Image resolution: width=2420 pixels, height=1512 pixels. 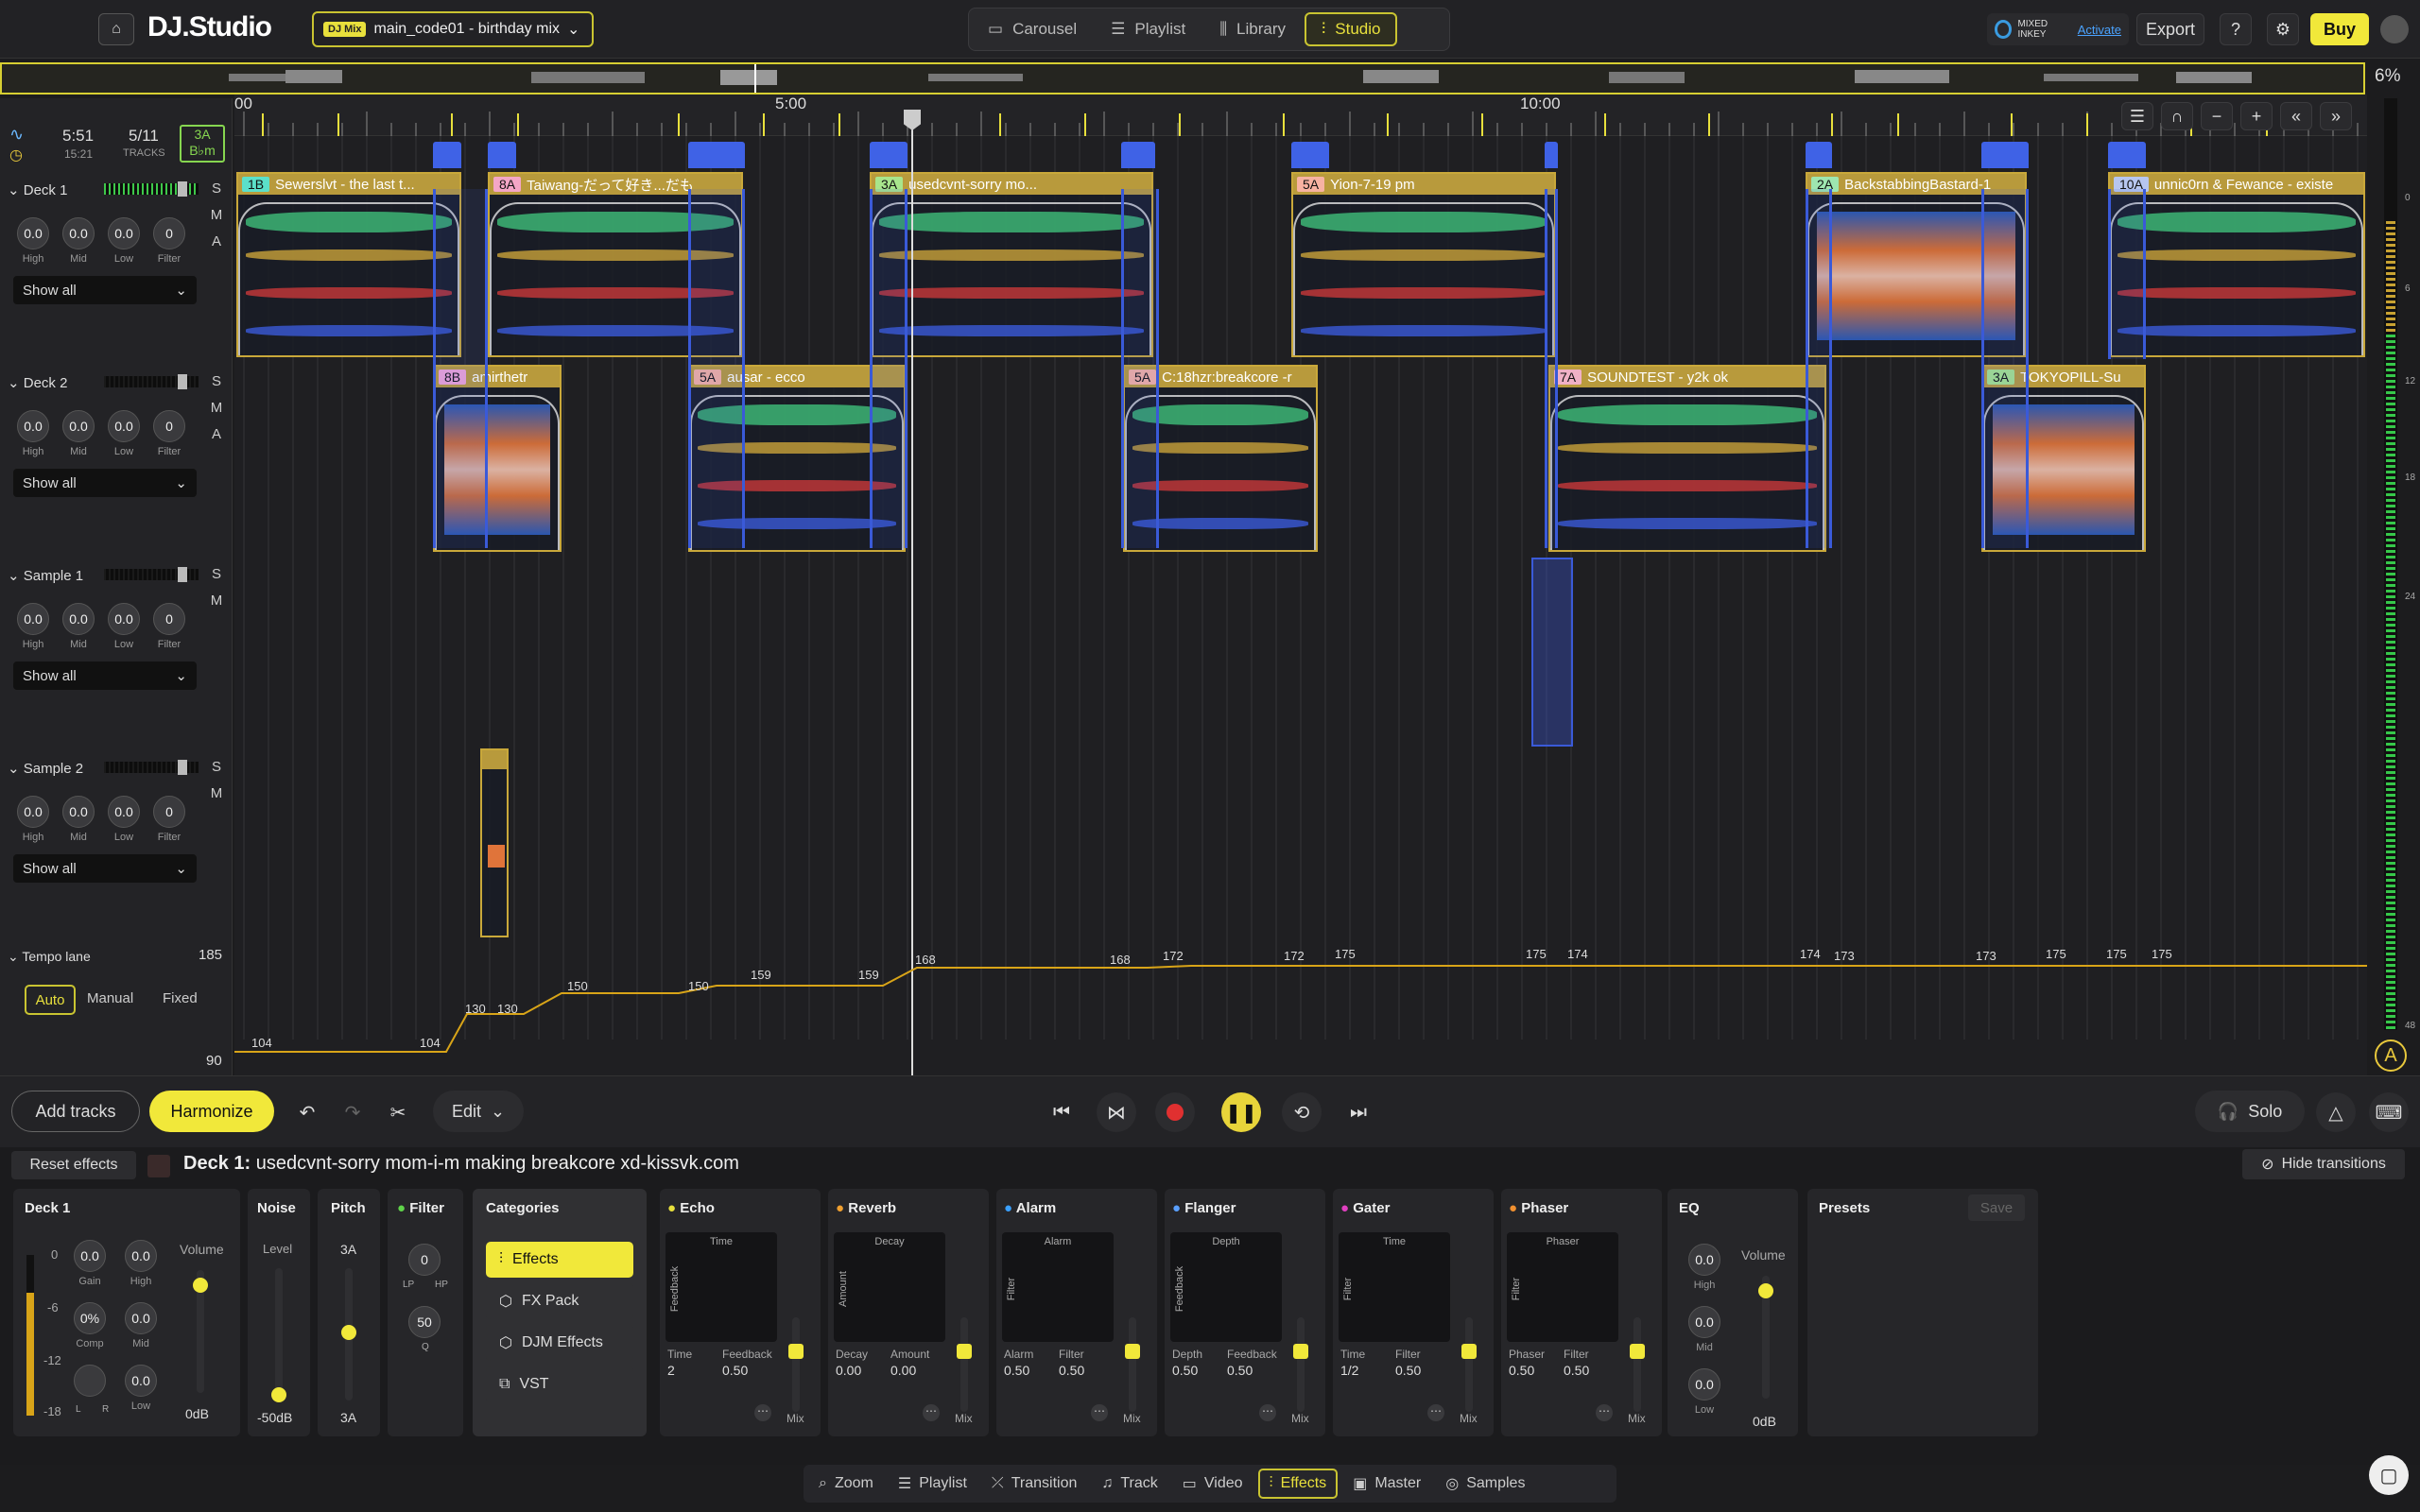 What do you see at coordinates (1386, 1484) in the screenshot?
I see `tab-master: ▣ Master` at bounding box center [1386, 1484].